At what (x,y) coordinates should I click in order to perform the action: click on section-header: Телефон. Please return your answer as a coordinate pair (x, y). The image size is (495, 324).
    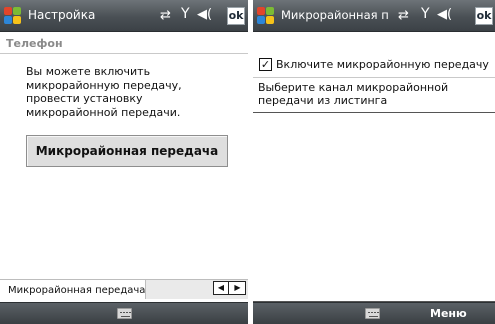
    Looking at the image, I should click on (34, 43).